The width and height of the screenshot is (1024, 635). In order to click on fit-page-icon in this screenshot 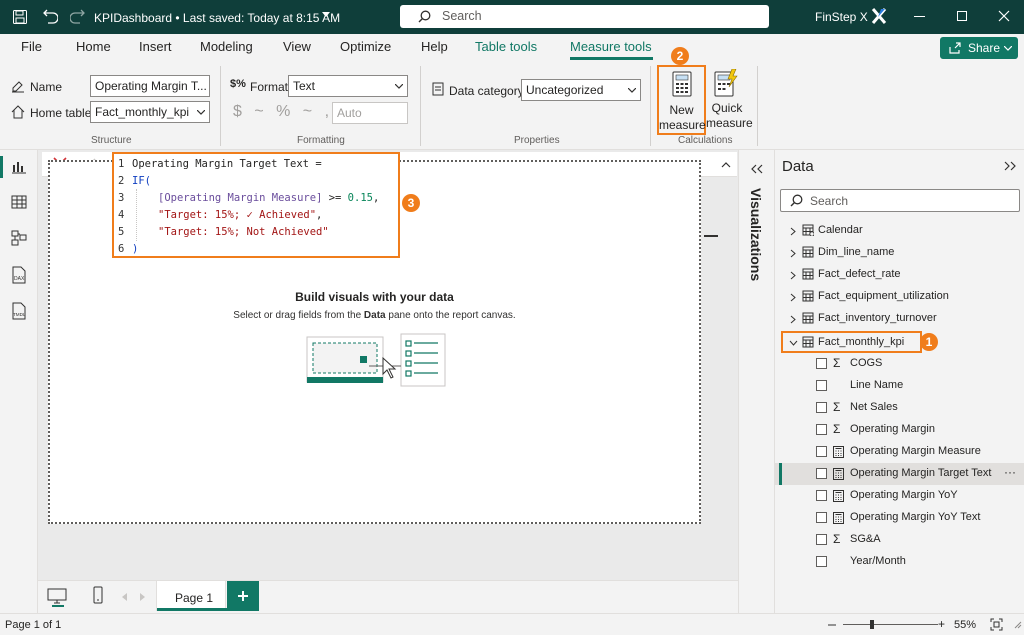, I will do `click(832, 625)`.